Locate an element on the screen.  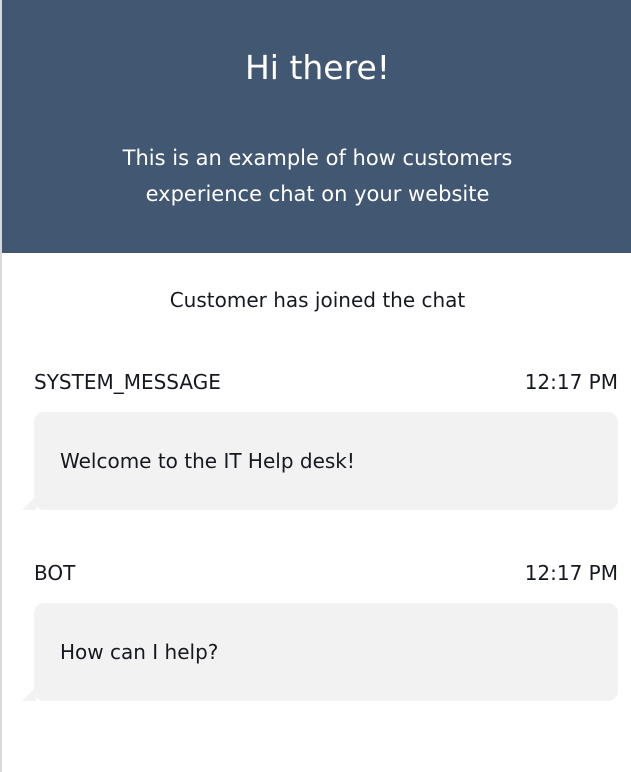
message-bubble-system: Welcome to the IT Help desk! is located at coordinates (320, 461).